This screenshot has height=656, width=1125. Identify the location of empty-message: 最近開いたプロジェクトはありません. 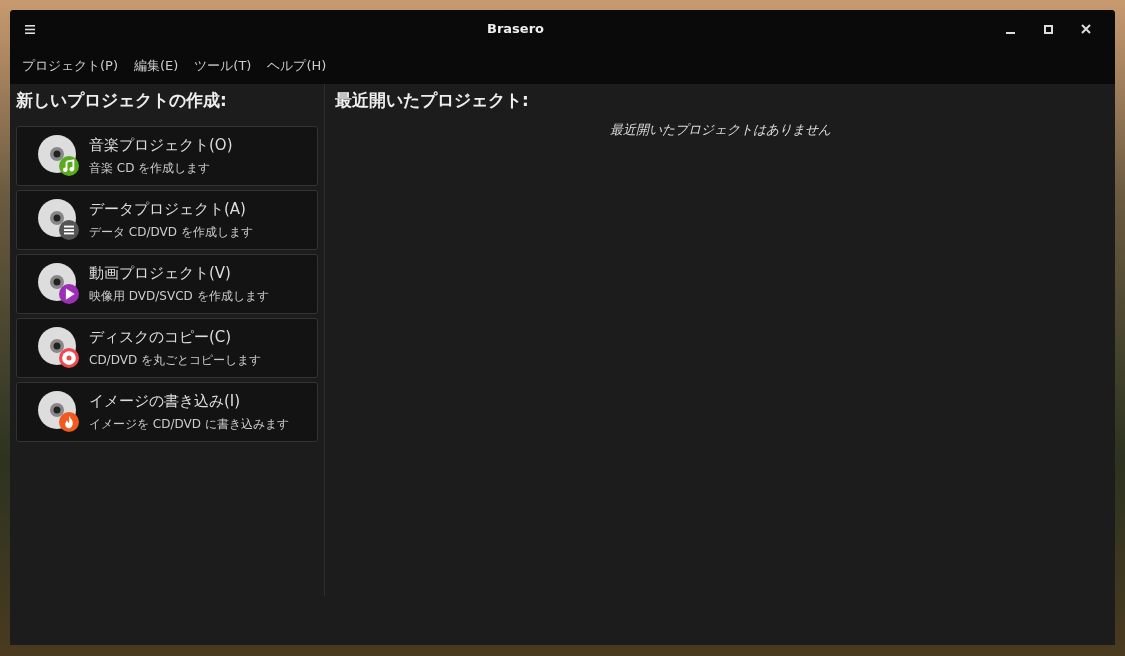
(720, 129).